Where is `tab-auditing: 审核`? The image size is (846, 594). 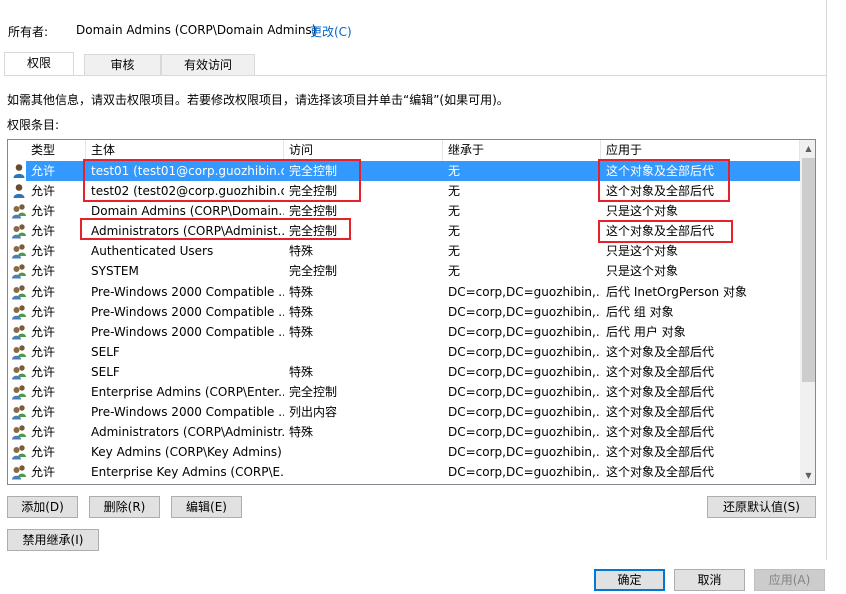 tab-auditing: 审核 is located at coordinates (122, 65).